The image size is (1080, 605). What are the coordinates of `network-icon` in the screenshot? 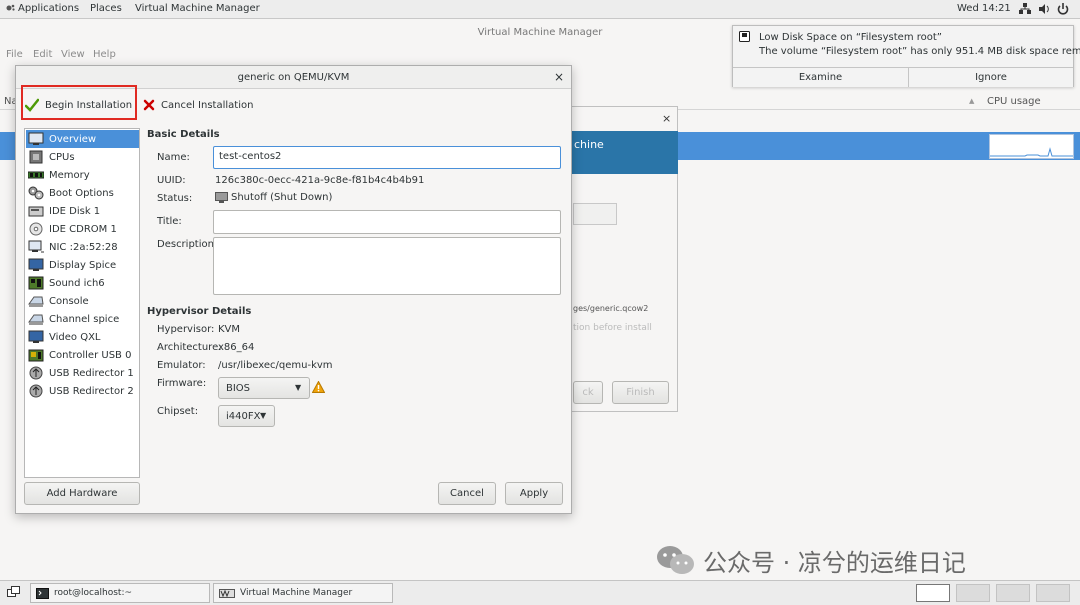 It's located at (1025, 9).